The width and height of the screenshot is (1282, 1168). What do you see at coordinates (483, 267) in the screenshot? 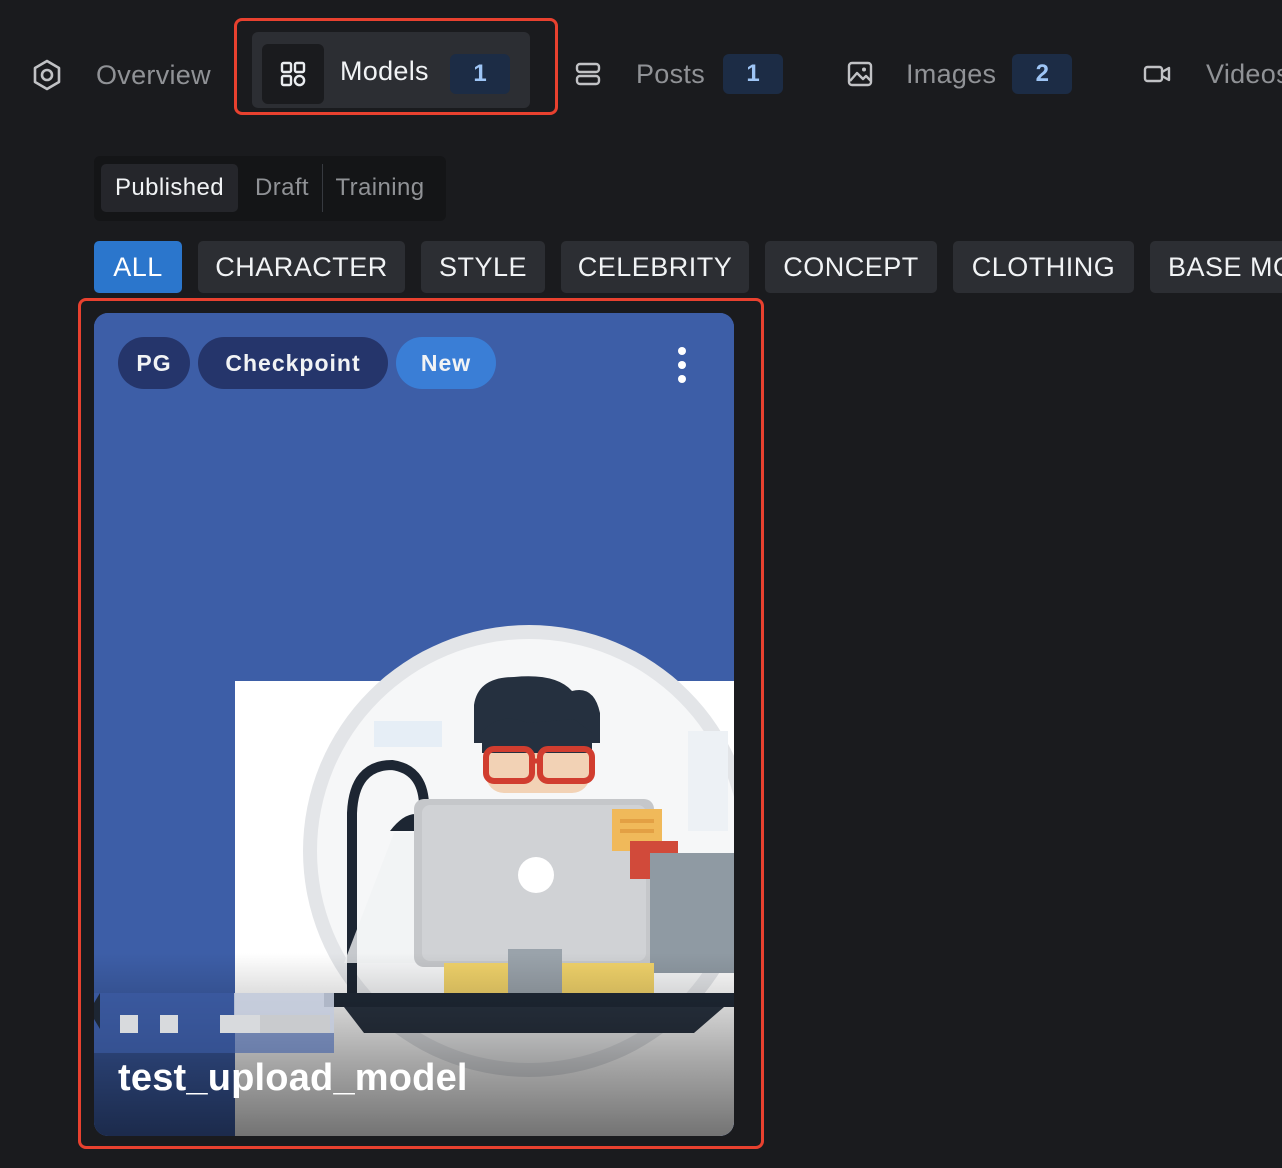
I see `category-chip-style: STYLE` at bounding box center [483, 267].